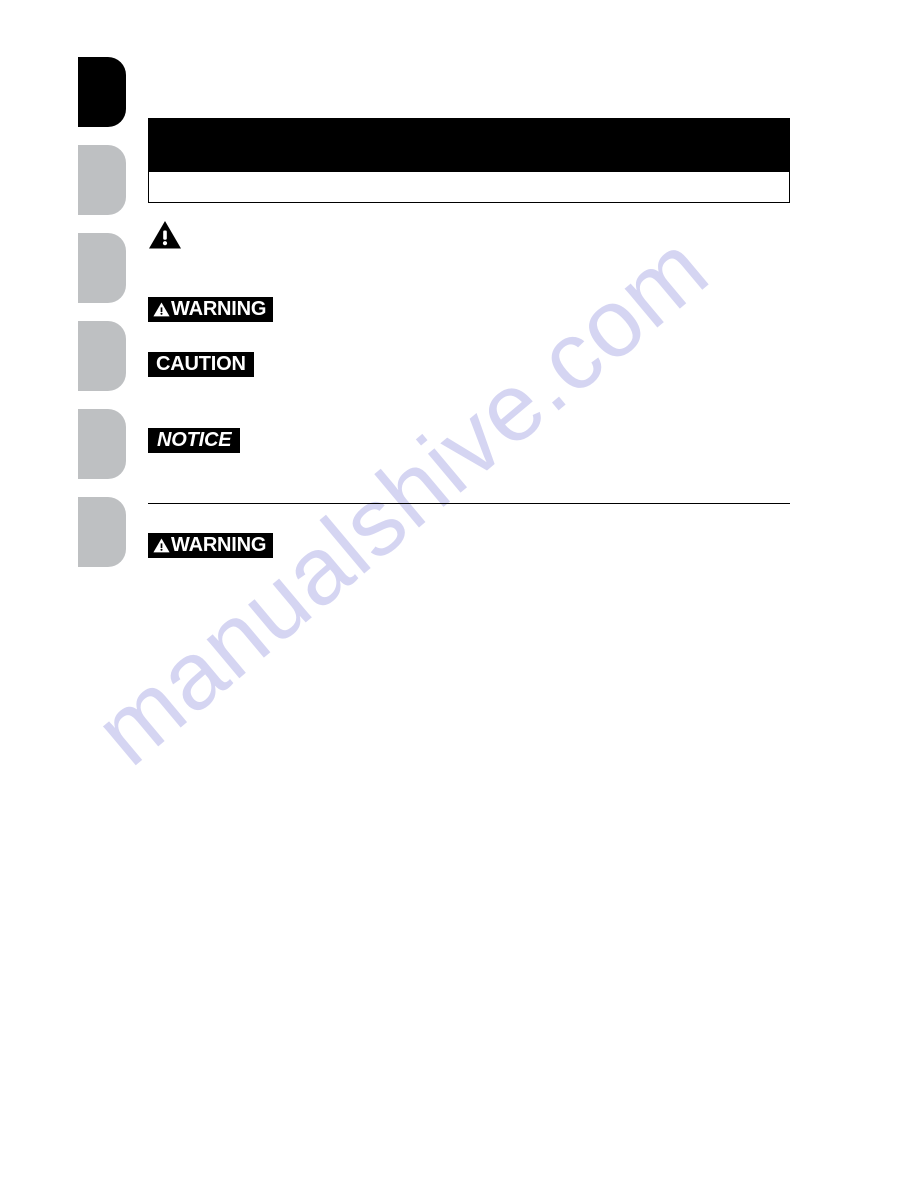  I want to click on caution-badge-label: CAUTION, so click(201, 364).